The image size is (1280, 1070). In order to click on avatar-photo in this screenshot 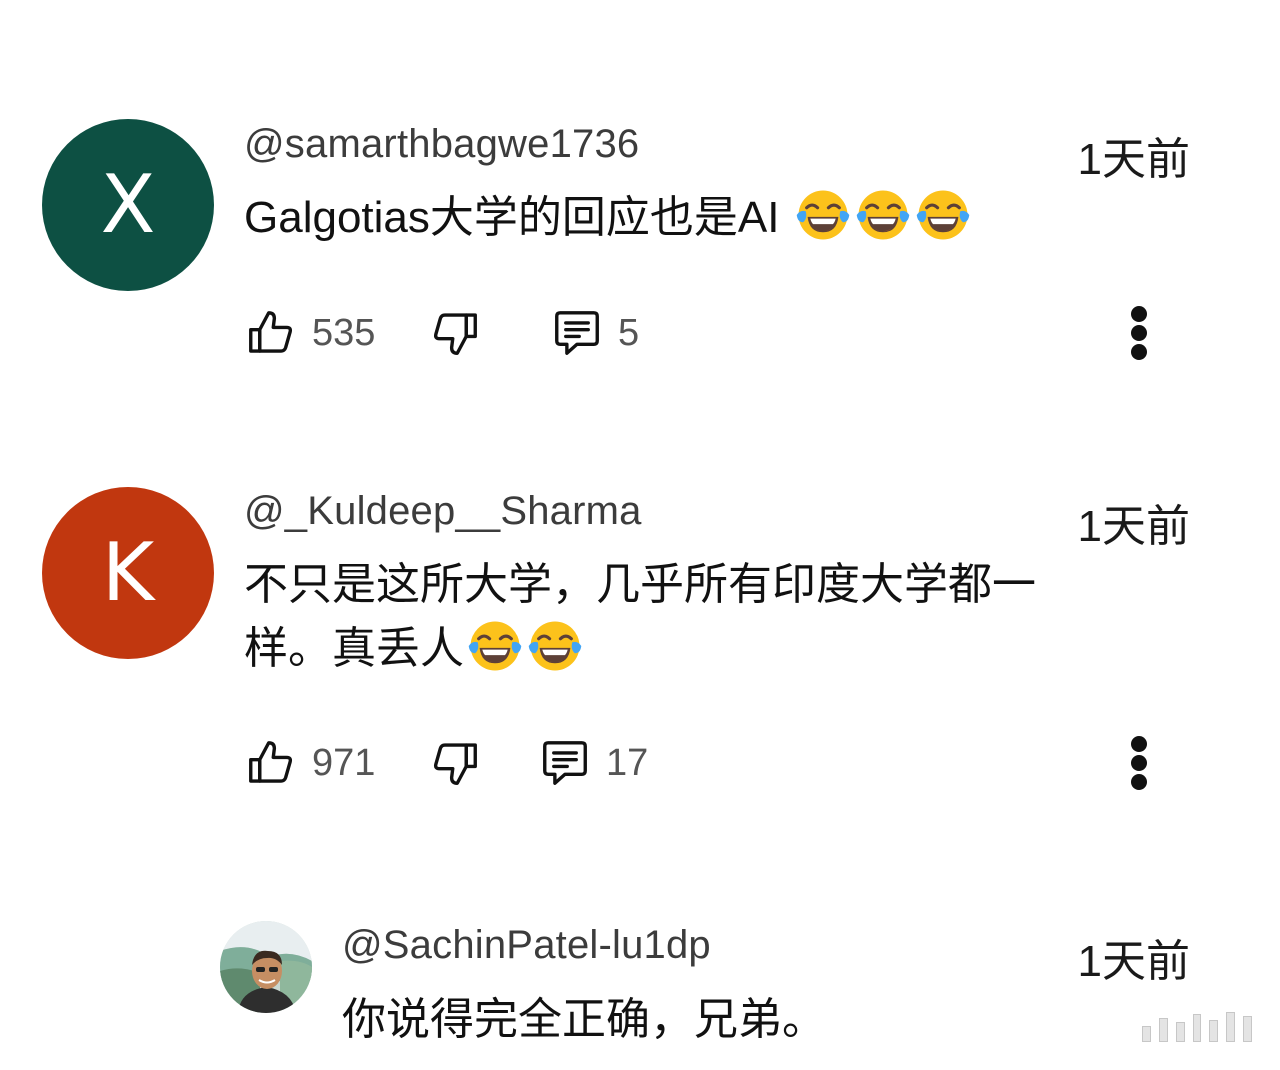, I will do `click(266, 967)`.